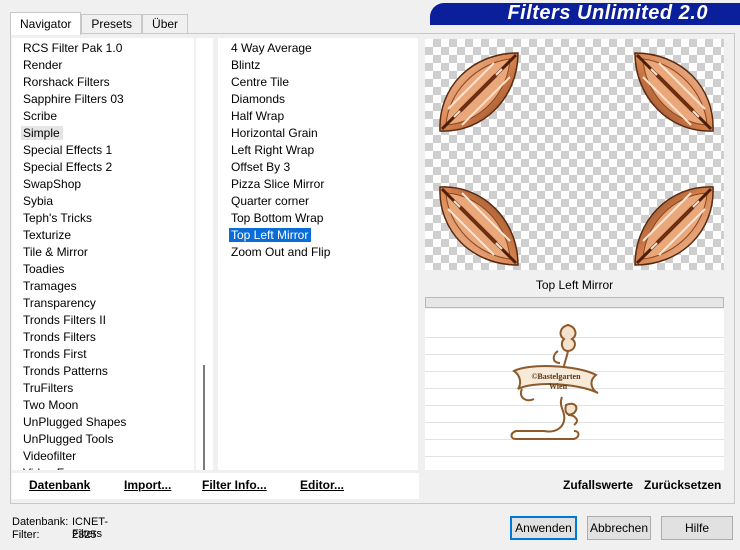  I want to click on item-label: Toadies, so click(44, 269).